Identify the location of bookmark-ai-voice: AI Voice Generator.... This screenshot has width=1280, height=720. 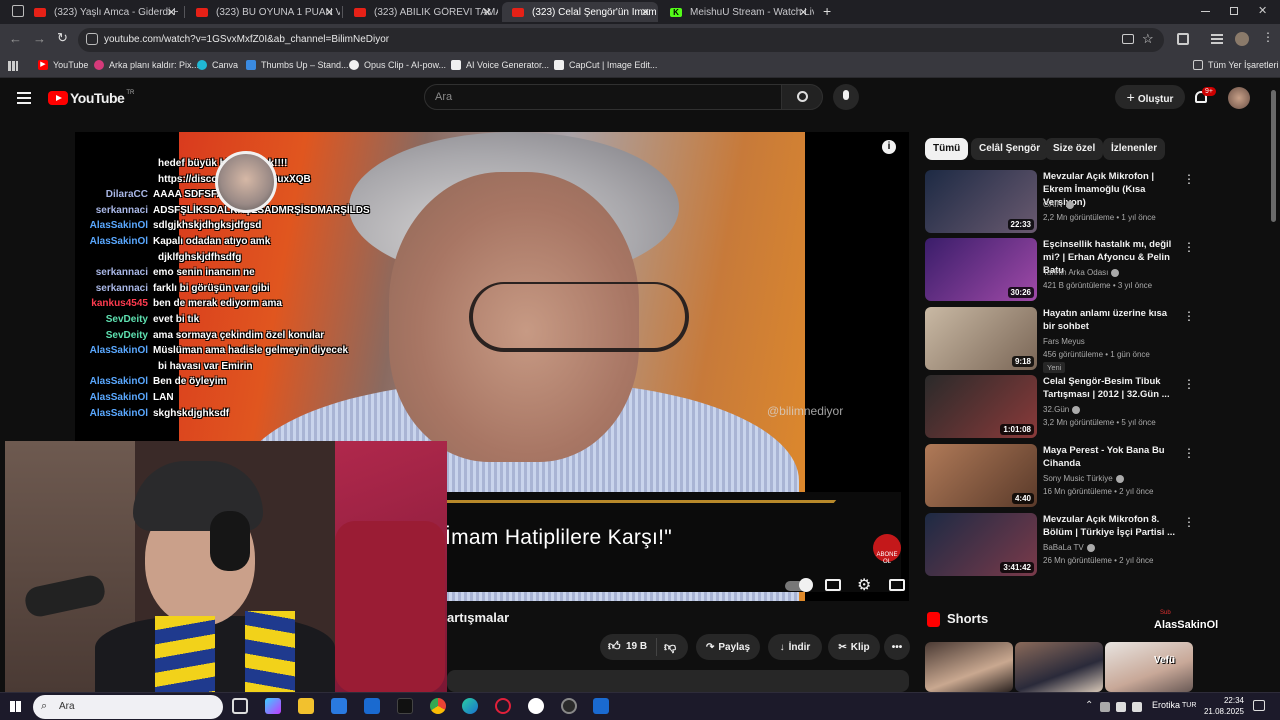
(500, 65).